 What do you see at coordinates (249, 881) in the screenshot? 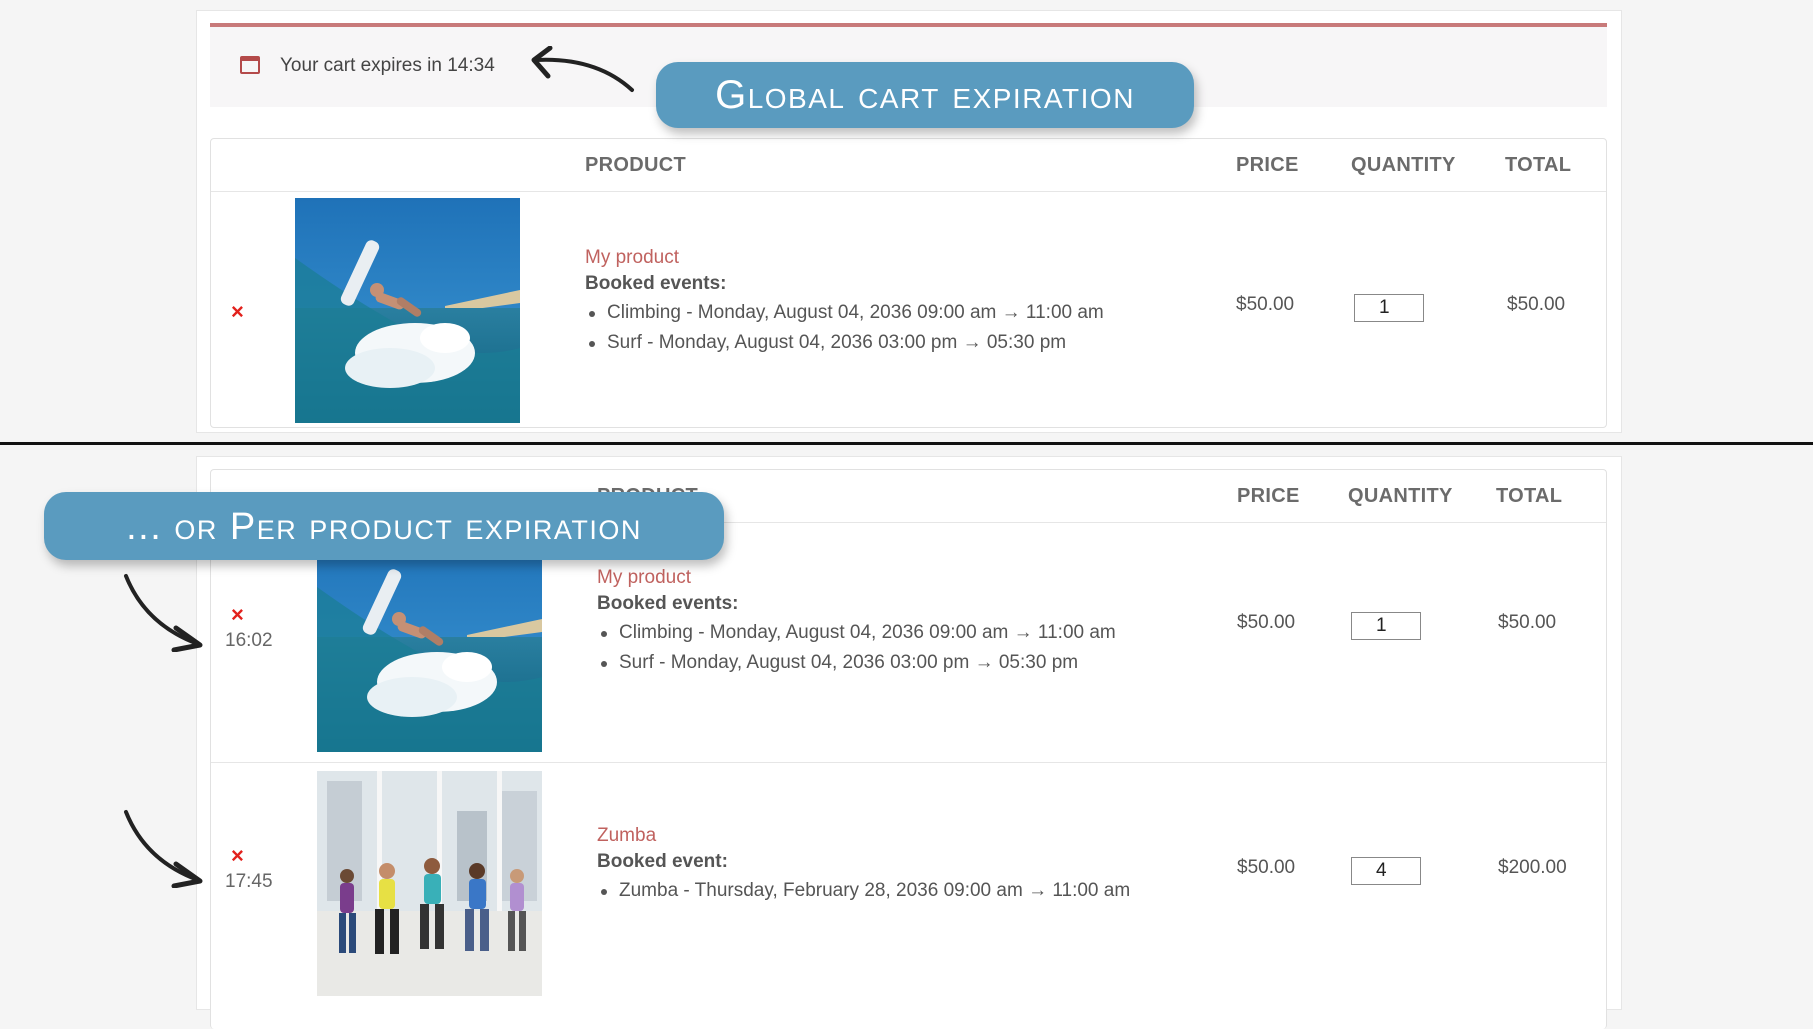
I see `item-expiration-timer: 17:45` at bounding box center [249, 881].